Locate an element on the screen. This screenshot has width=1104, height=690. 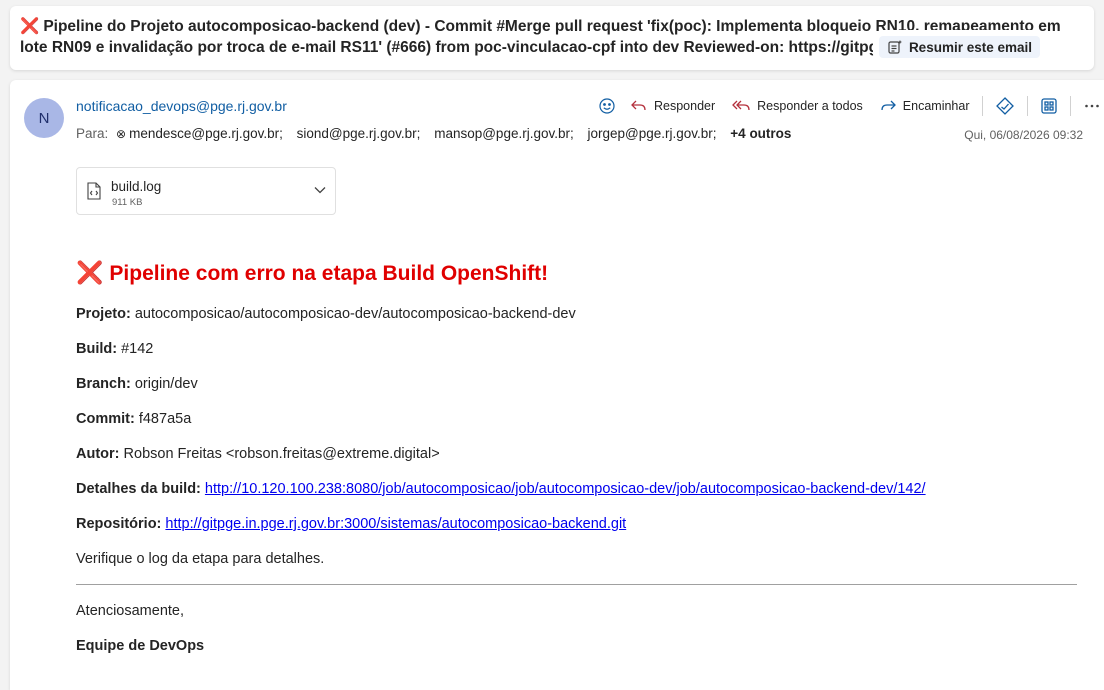
more-options-button is located at coordinates (1092, 106).